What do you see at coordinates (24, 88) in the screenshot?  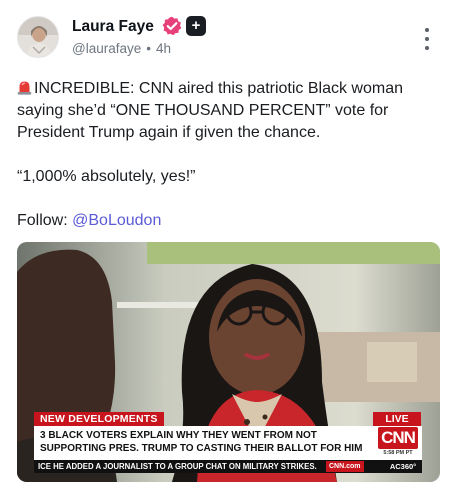 I see `siren-emoji-icon` at bounding box center [24, 88].